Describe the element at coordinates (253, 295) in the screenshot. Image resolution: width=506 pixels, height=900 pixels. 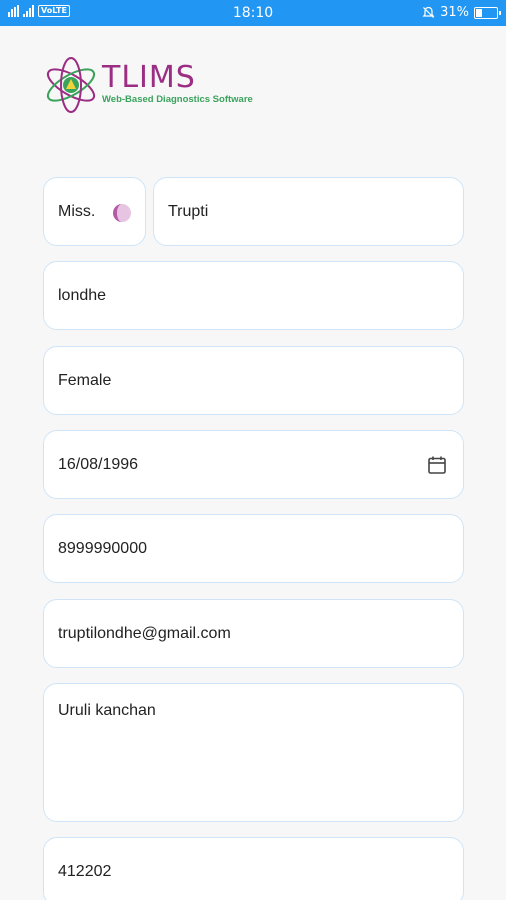
I see `last-name-input: londhe` at that location.